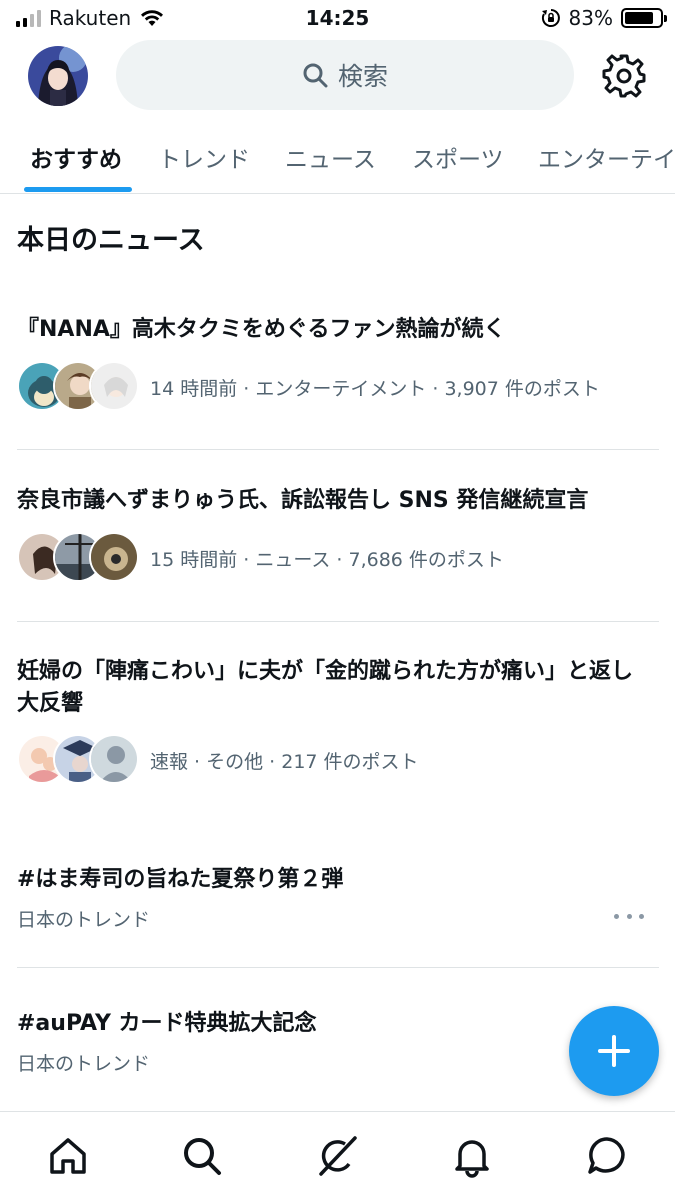 This screenshot has height=1200, width=675. What do you see at coordinates (337, 330) in the screenshot?
I see `news-item-title: 『NANA』高木タクミをめぐるファン熱論が続く` at bounding box center [337, 330].